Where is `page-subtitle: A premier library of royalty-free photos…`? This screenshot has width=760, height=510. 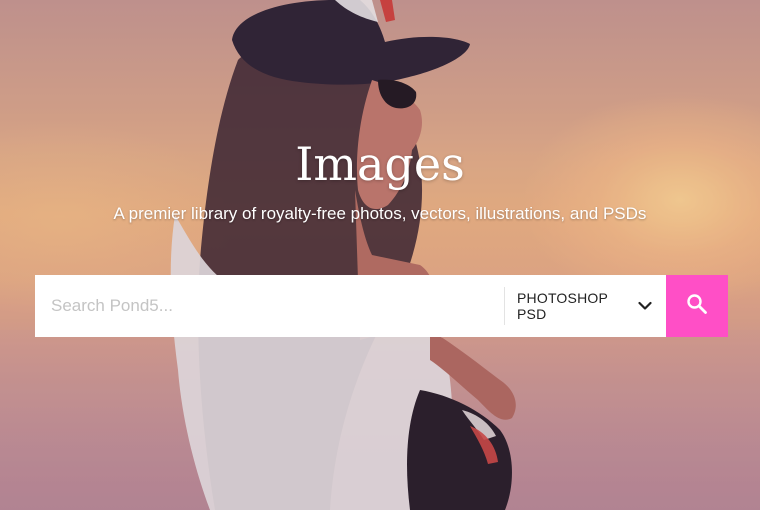
page-subtitle: A premier library of royalty-free photos… is located at coordinates (380, 213).